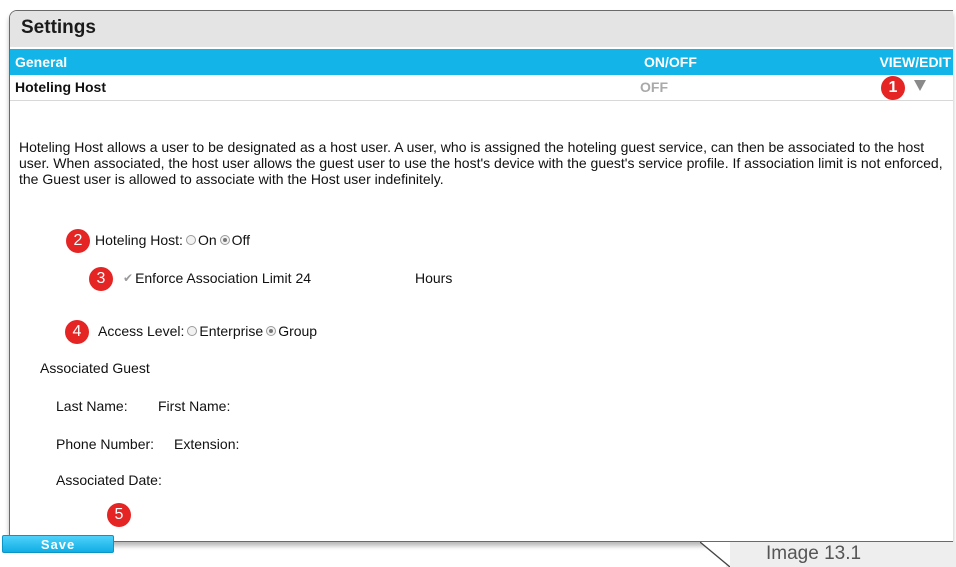 The height and width of the screenshot is (567, 956). I want to click on column-view-edit: VIEW/EDIT, so click(915, 62).